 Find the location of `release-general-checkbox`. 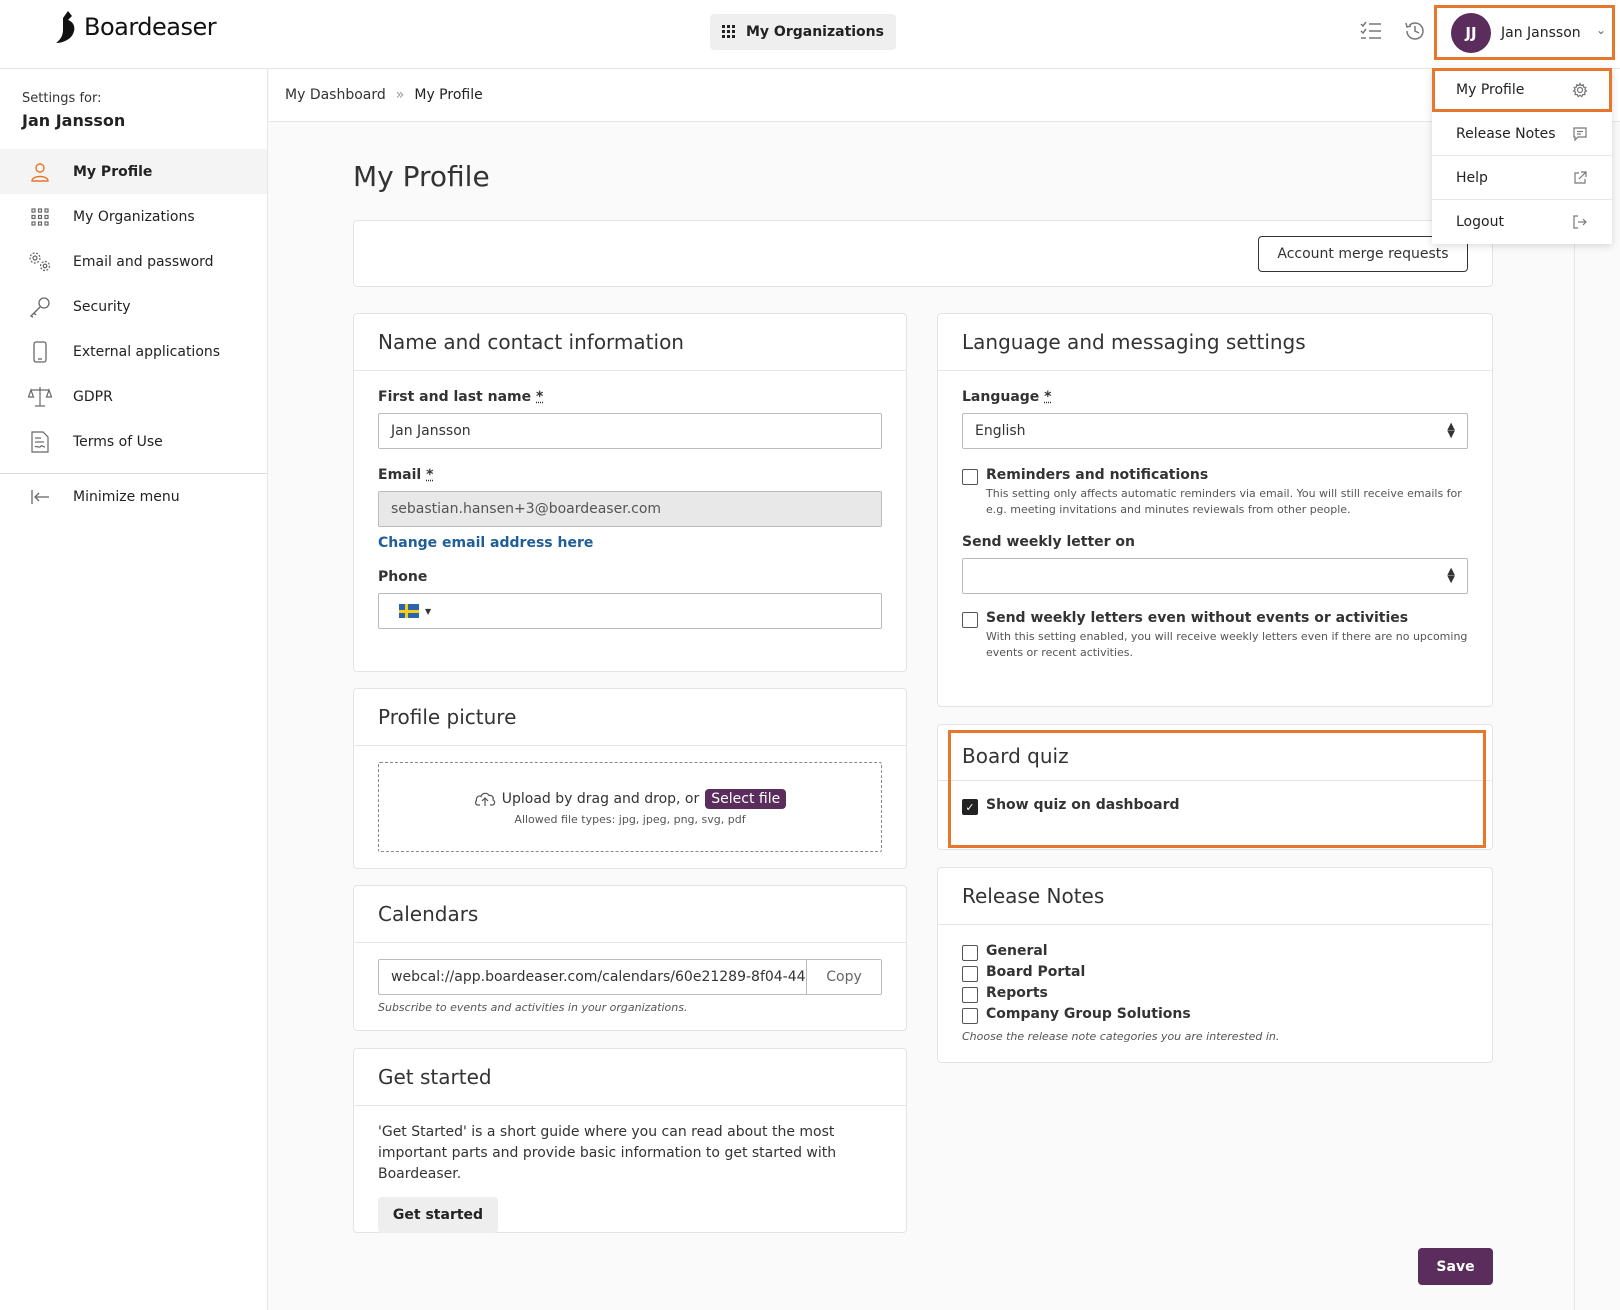

release-general-checkbox is located at coordinates (970, 953).